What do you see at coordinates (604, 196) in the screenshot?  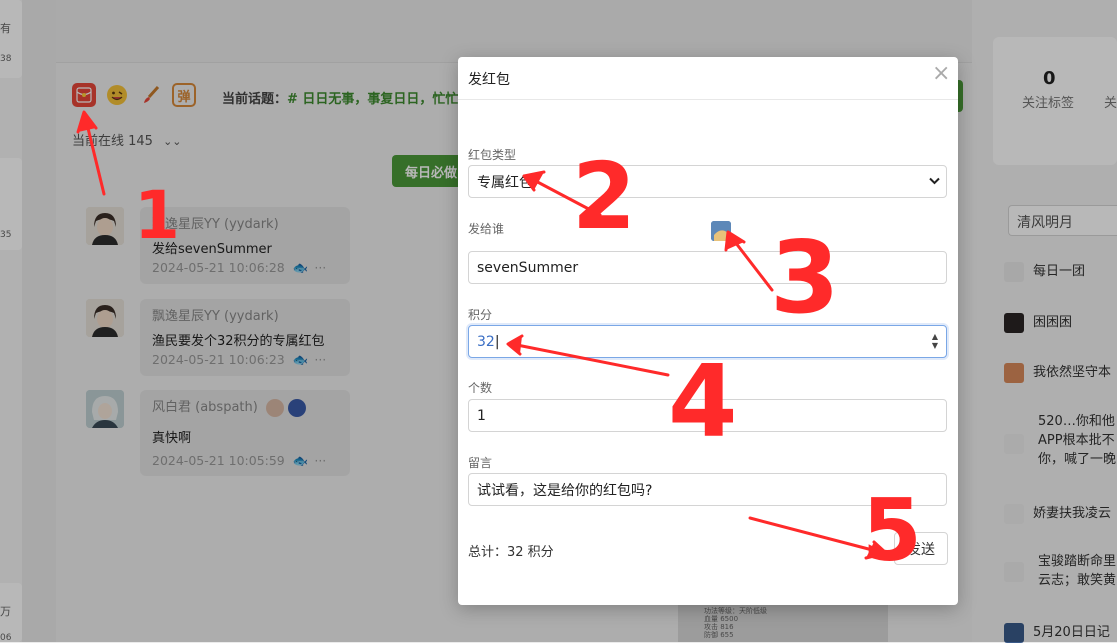 I see `annotation-number: 2` at bounding box center [604, 196].